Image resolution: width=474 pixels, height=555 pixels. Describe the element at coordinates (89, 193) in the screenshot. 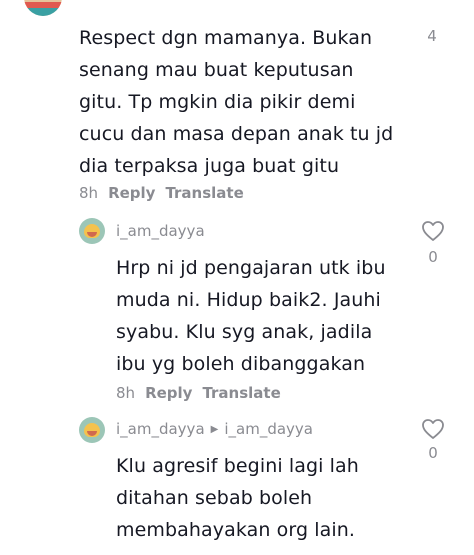

I see `comment-time: 8h` at that location.